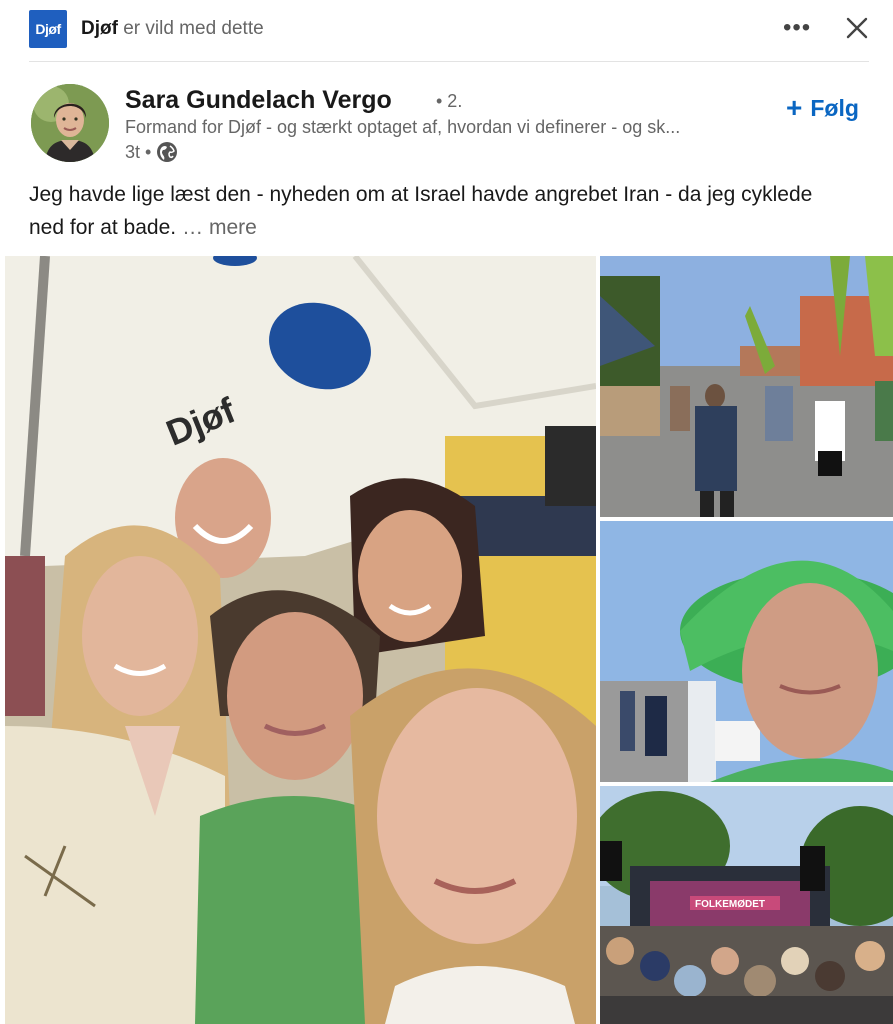  Describe the element at coordinates (834, 107) in the screenshot. I see `follow-label: Følg` at that location.